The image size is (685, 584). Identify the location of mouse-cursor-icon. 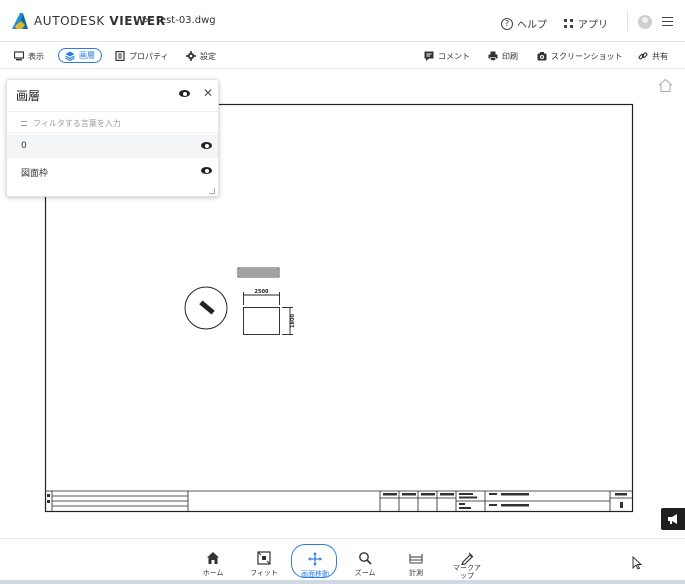
(637, 563).